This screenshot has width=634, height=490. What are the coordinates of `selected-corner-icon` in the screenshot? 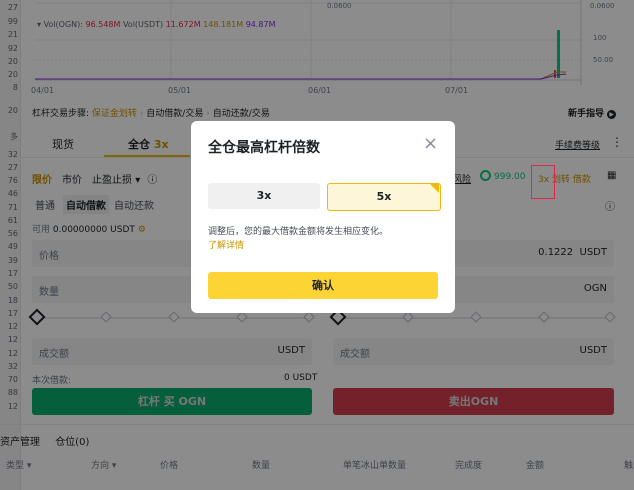 It's located at (434, 188).